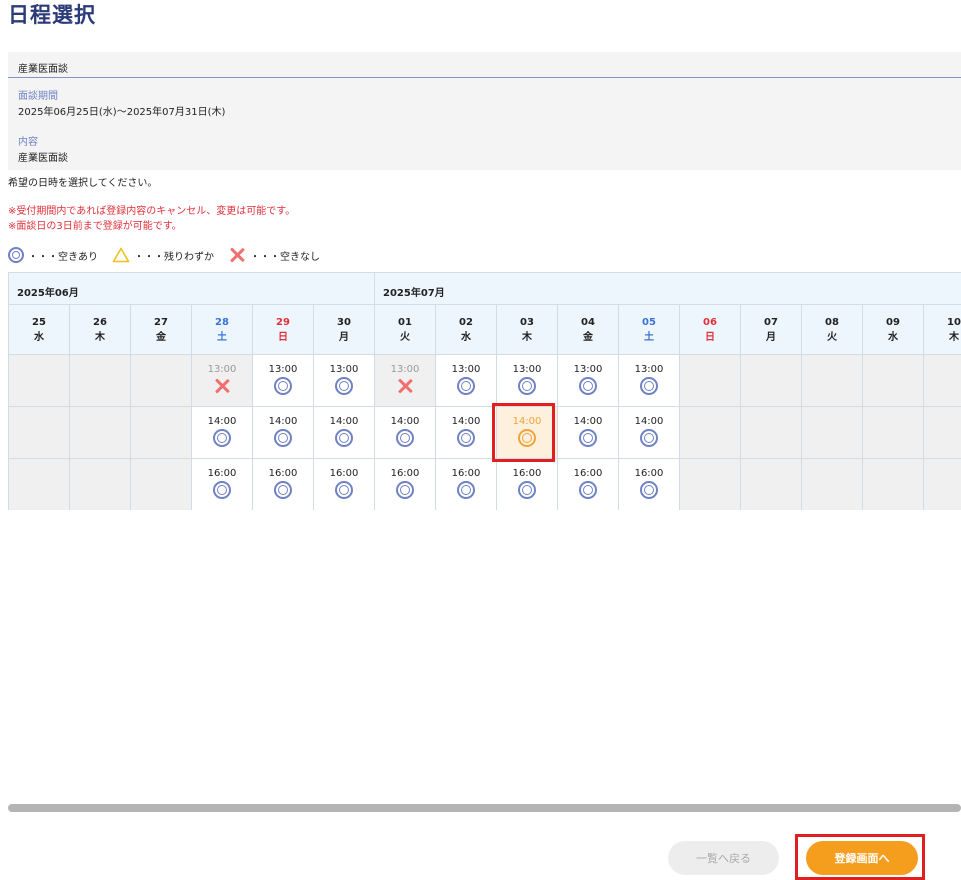 Image resolution: width=961 pixels, height=880 pixels. Describe the element at coordinates (465, 330) in the screenshot. I see `day-header: 02 水` at that location.